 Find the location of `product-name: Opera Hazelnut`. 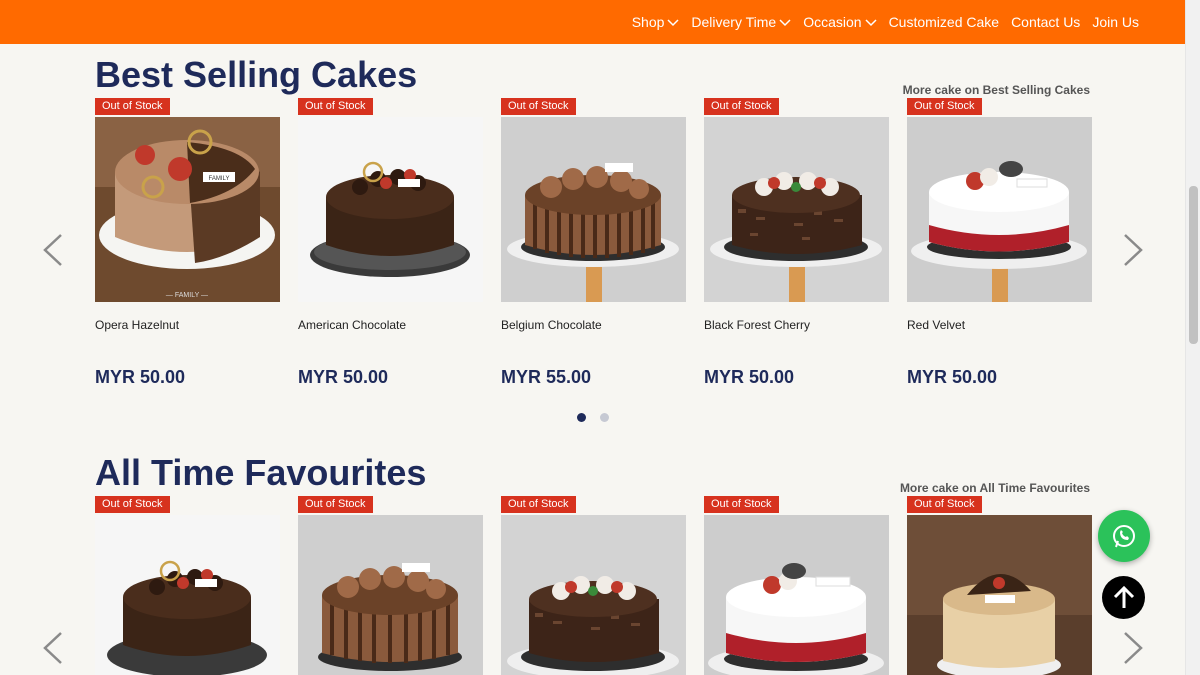

product-name: Opera Hazelnut is located at coordinates (137, 325).